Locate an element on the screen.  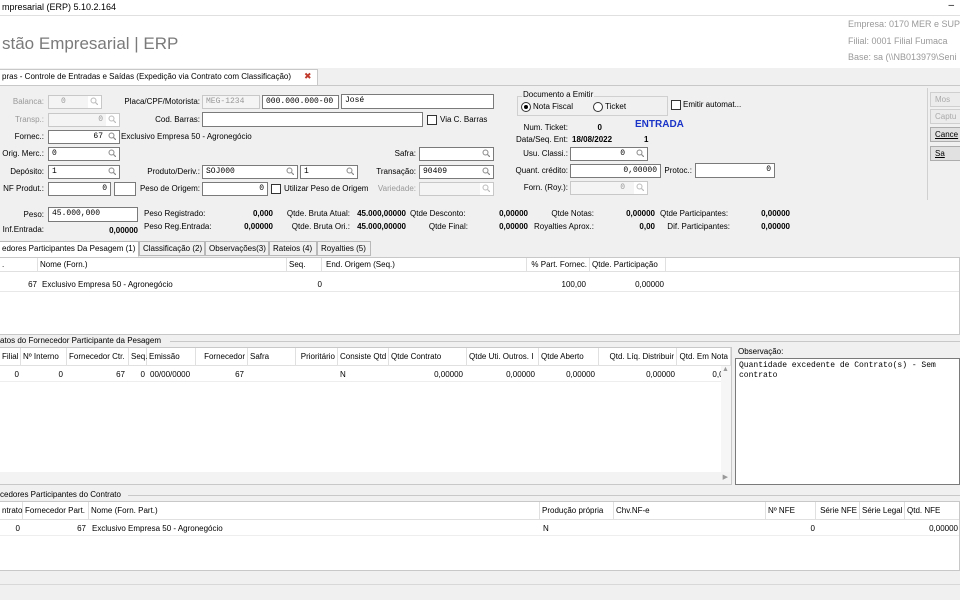
orig-merc-input: 0 is located at coordinates (84, 154).